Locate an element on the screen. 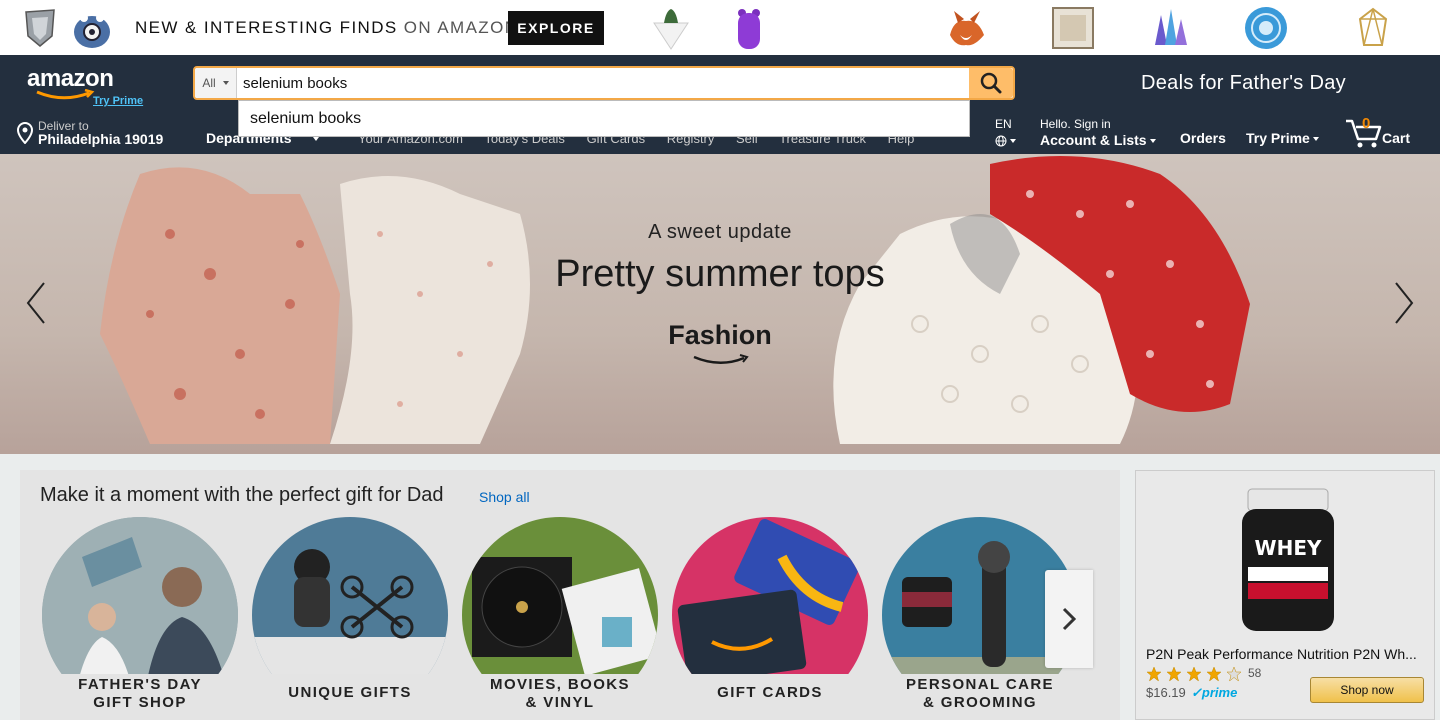 The width and height of the screenshot is (1440, 720). hero-kicker: A sweet update is located at coordinates (720, 232).